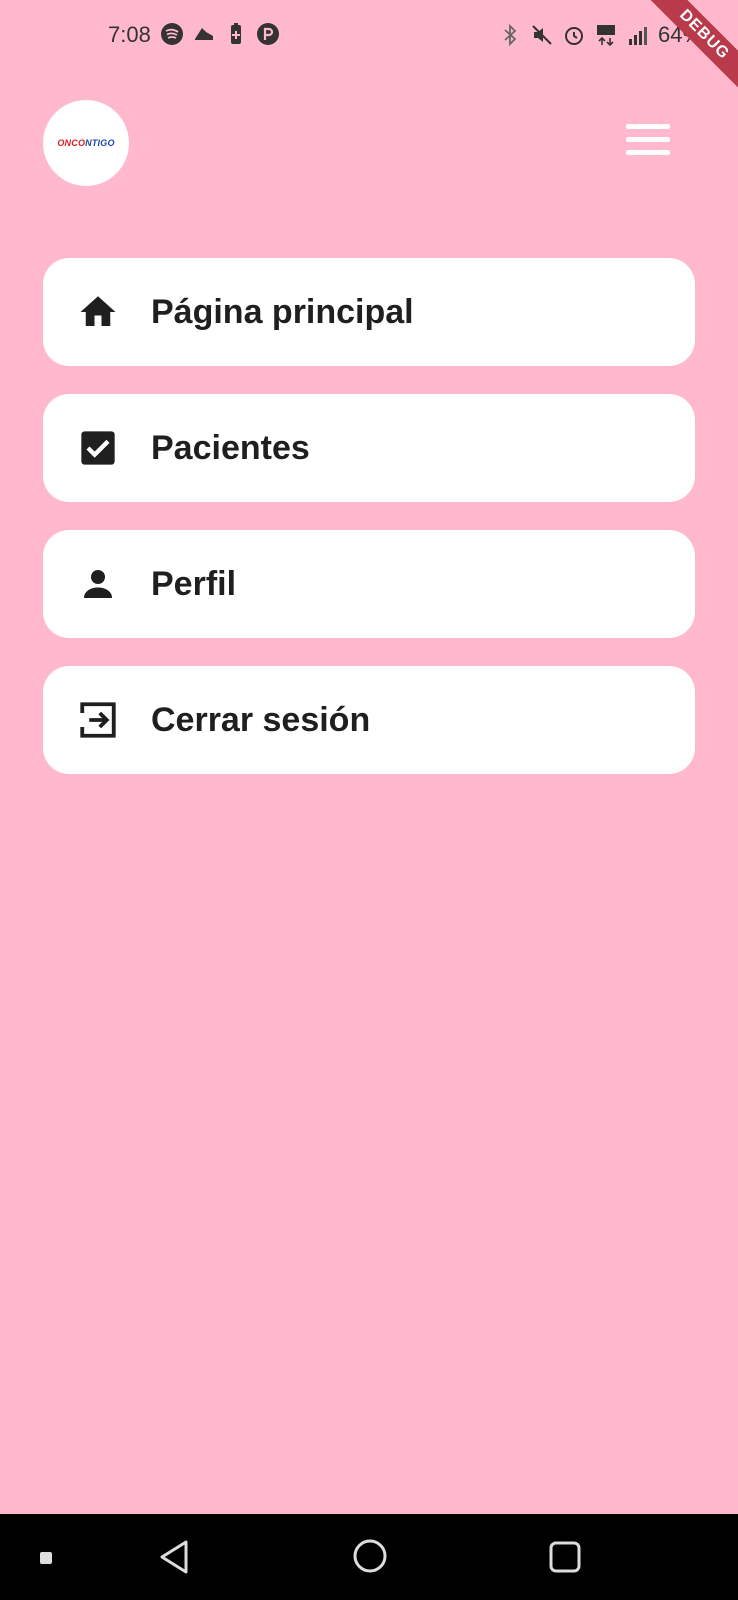  Describe the element at coordinates (542, 35) in the screenshot. I see `mute-vibrate-icon` at that location.